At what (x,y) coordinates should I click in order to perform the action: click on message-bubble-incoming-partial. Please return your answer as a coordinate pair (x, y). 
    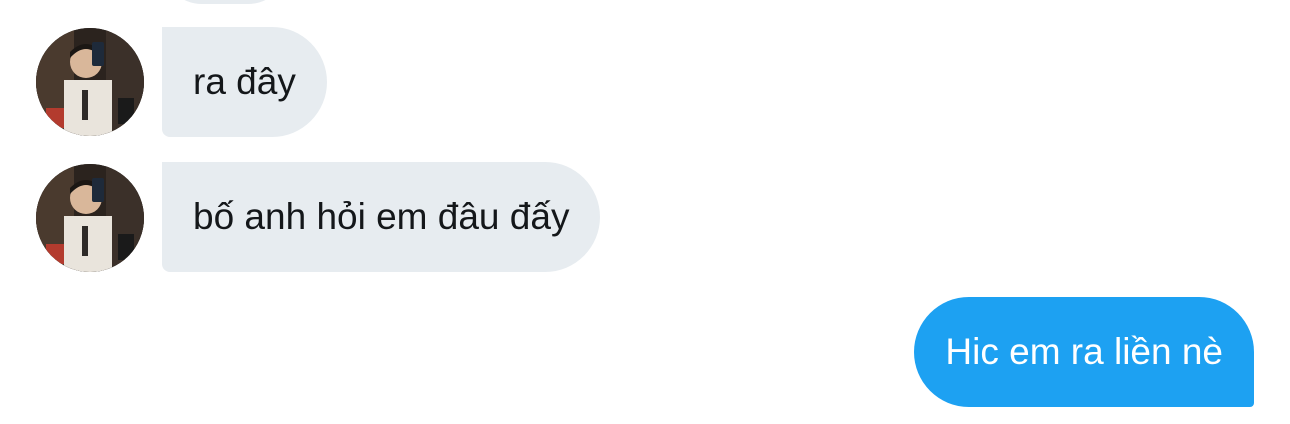
    Looking at the image, I should click on (225, 2).